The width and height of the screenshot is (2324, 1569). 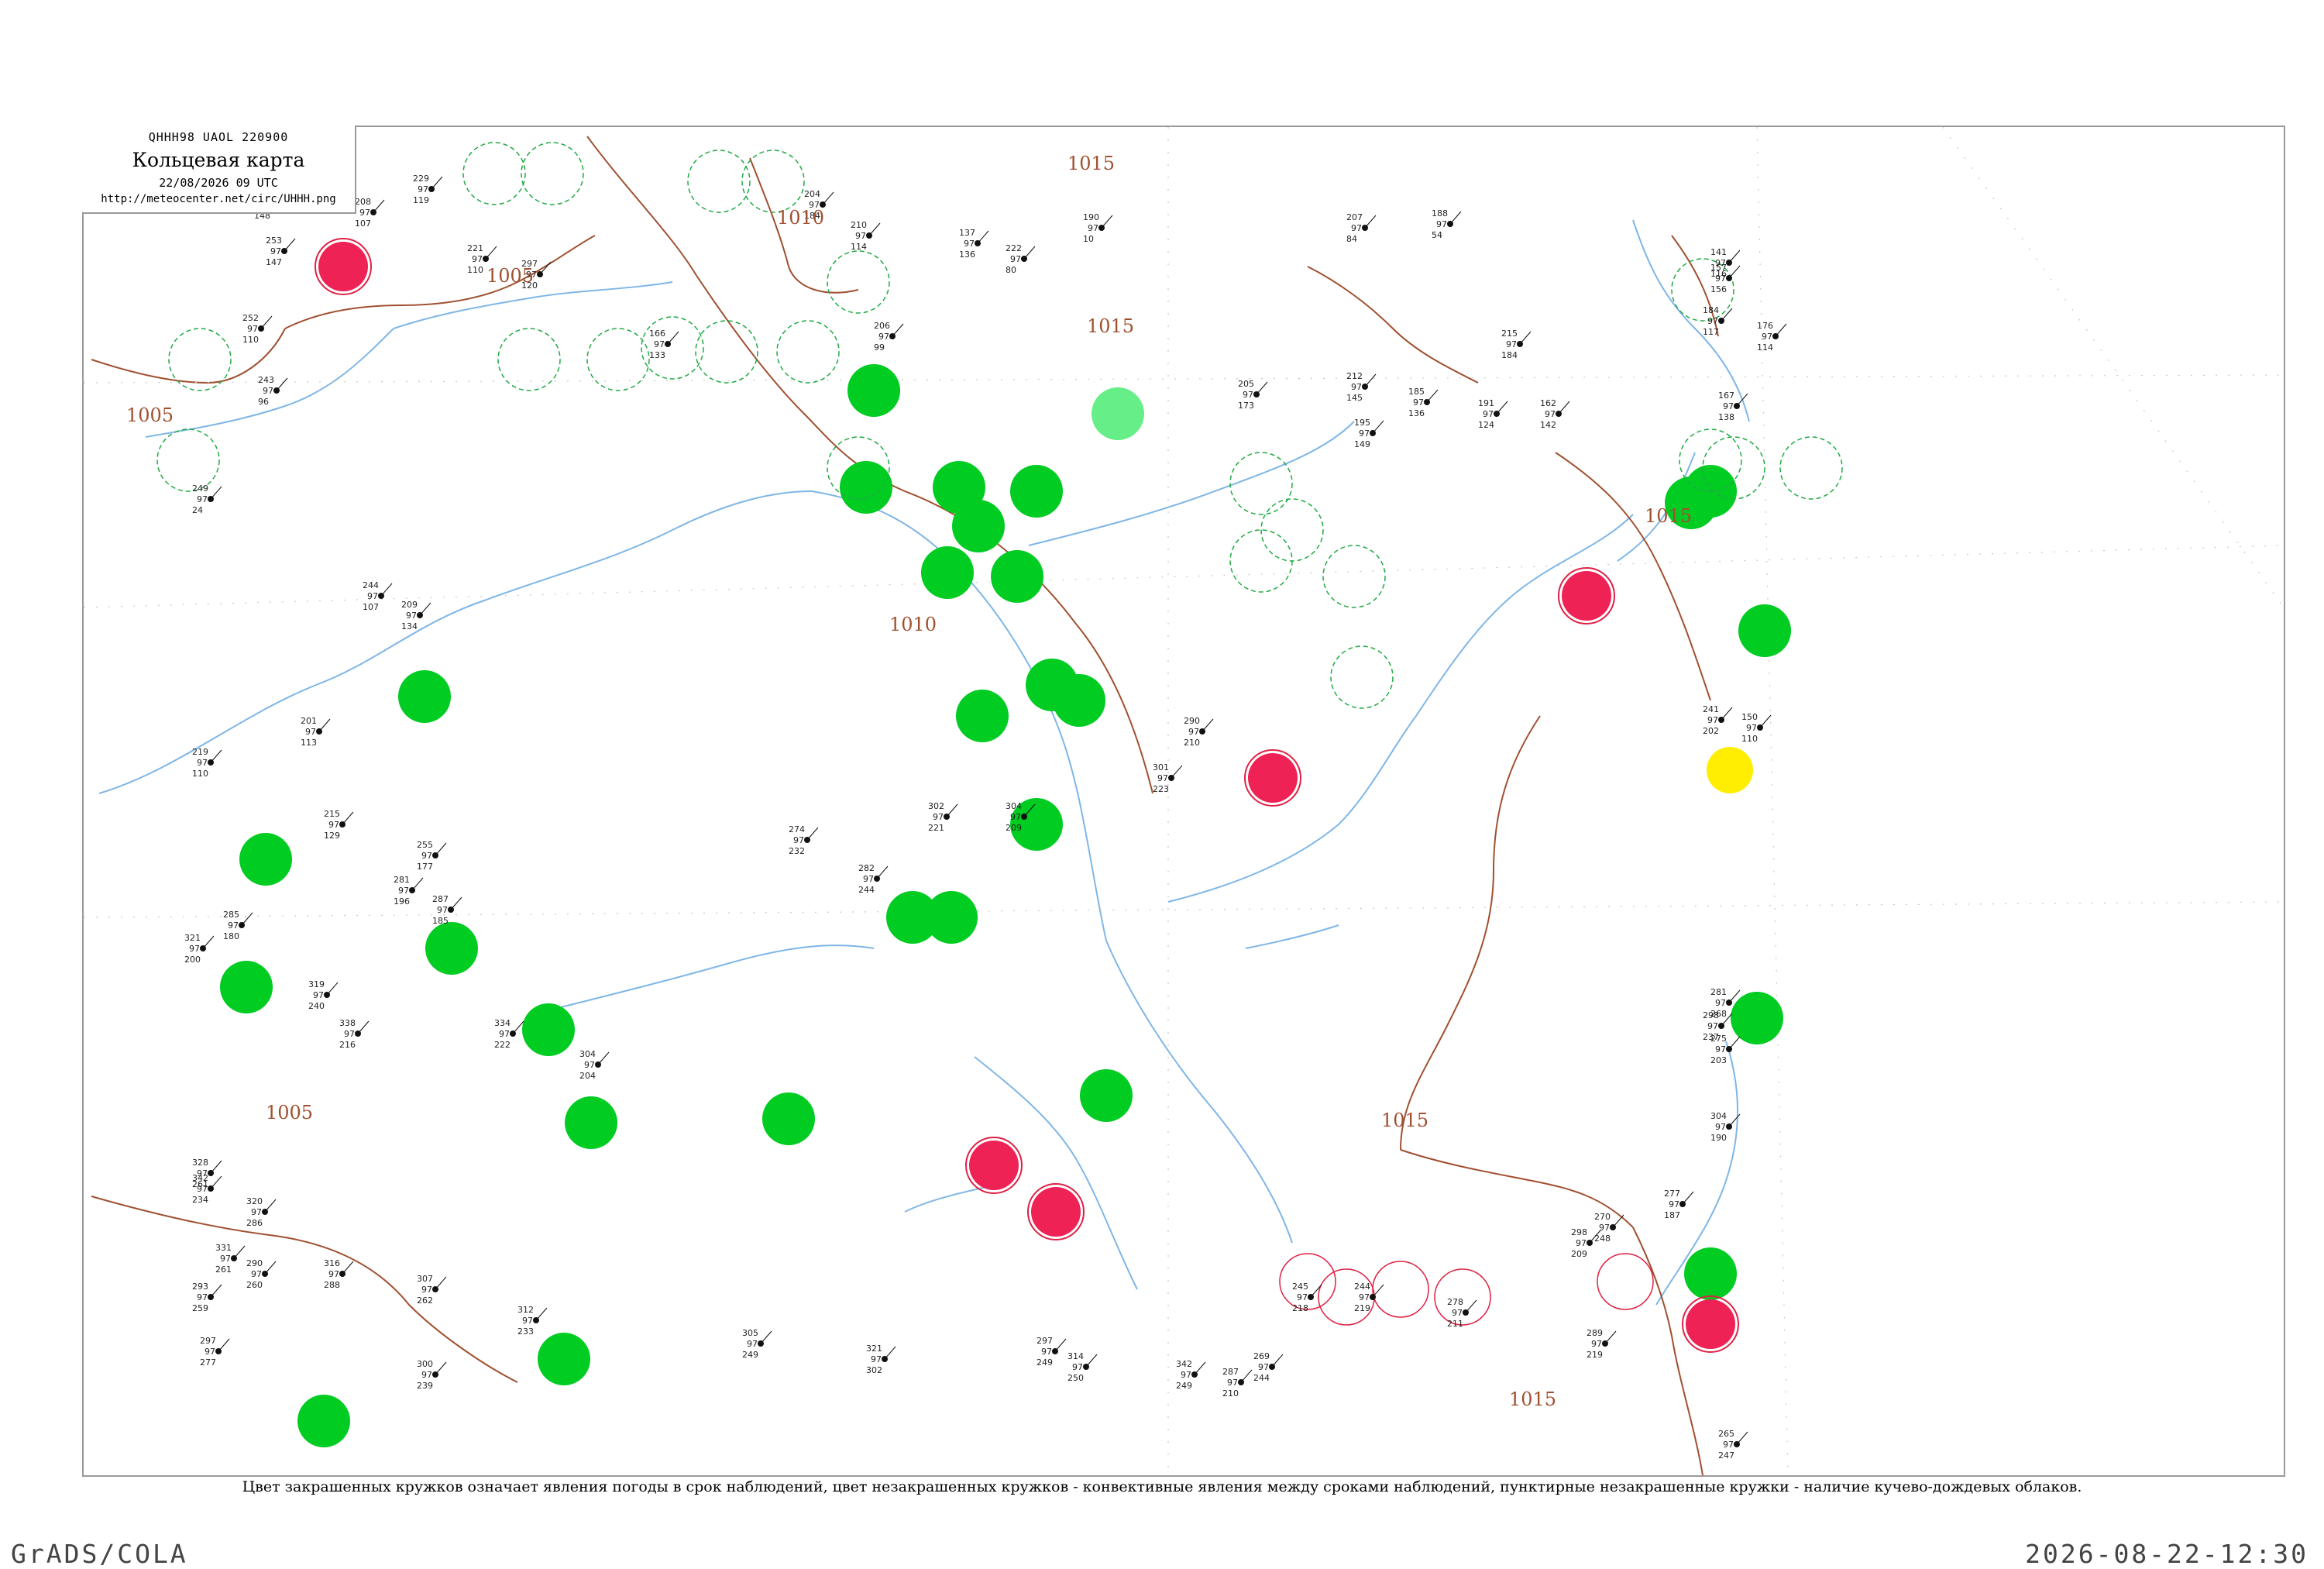 I want to click on station-value: 209, so click(x=1579, y=1254).